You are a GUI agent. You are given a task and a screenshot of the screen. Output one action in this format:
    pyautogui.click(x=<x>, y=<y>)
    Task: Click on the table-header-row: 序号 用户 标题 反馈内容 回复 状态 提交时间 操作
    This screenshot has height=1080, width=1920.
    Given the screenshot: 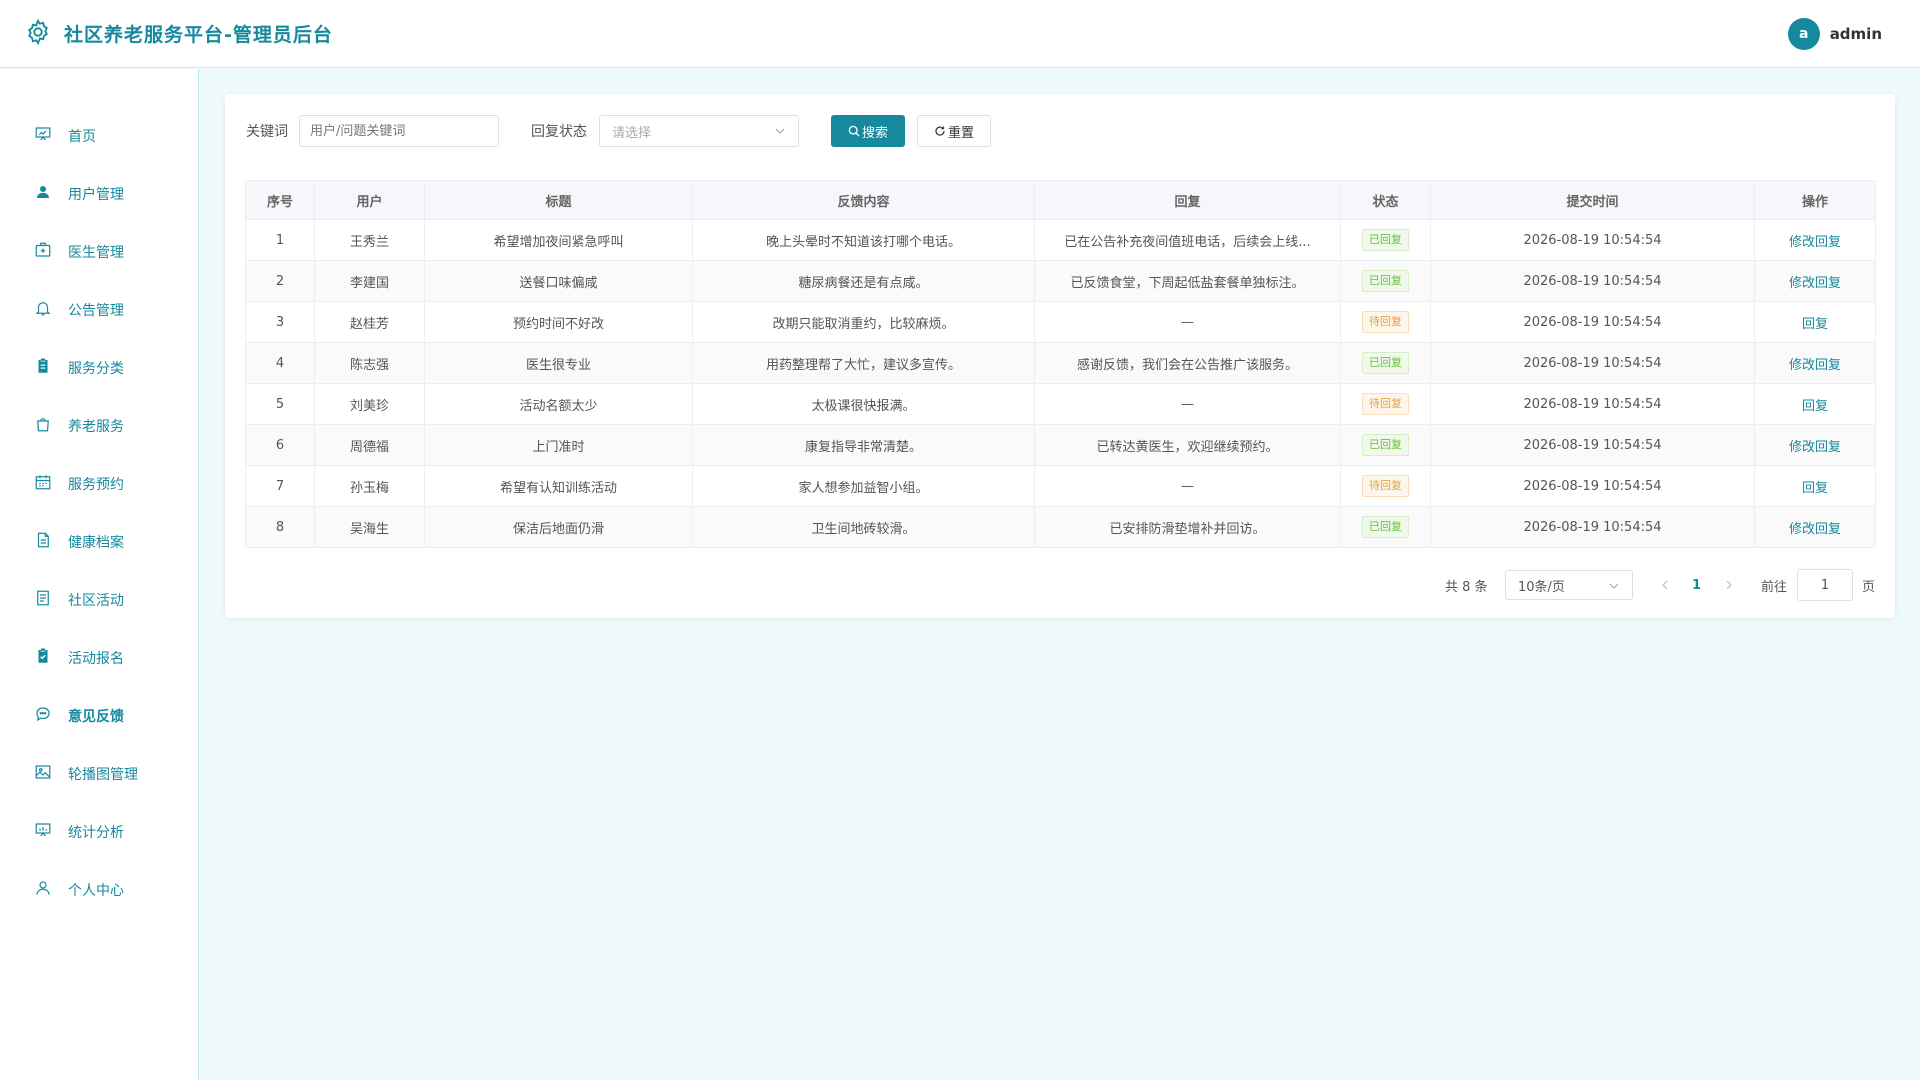 What is the action you would take?
    pyautogui.click(x=1060, y=200)
    